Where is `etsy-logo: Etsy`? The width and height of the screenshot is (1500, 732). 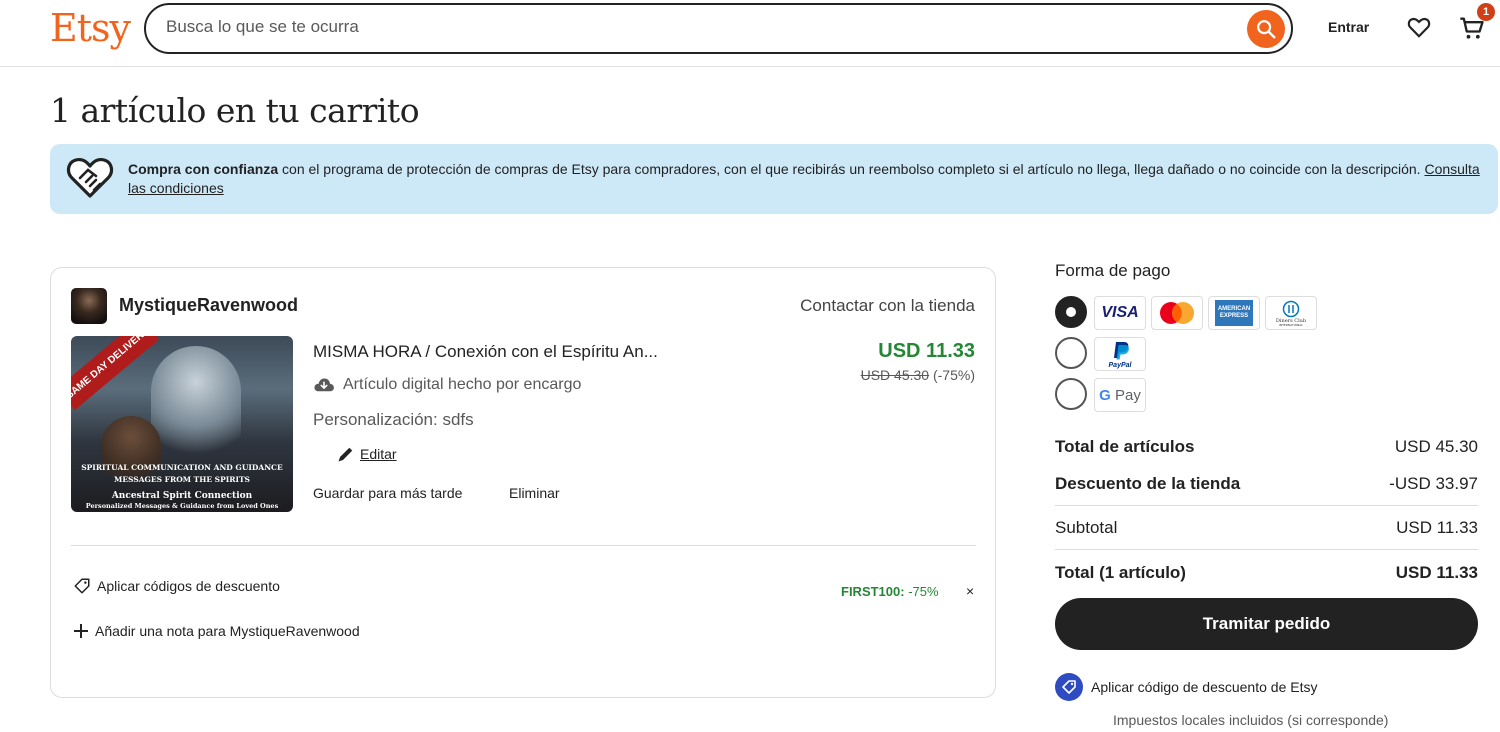 etsy-logo: Etsy is located at coordinates (90, 28).